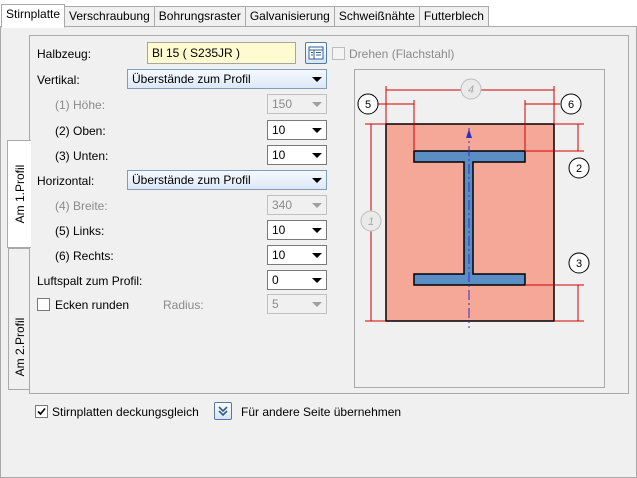 The height and width of the screenshot is (478, 637). Describe the element at coordinates (84, 256) in the screenshot. I see `rechts-label: (6) Rechts:` at that location.